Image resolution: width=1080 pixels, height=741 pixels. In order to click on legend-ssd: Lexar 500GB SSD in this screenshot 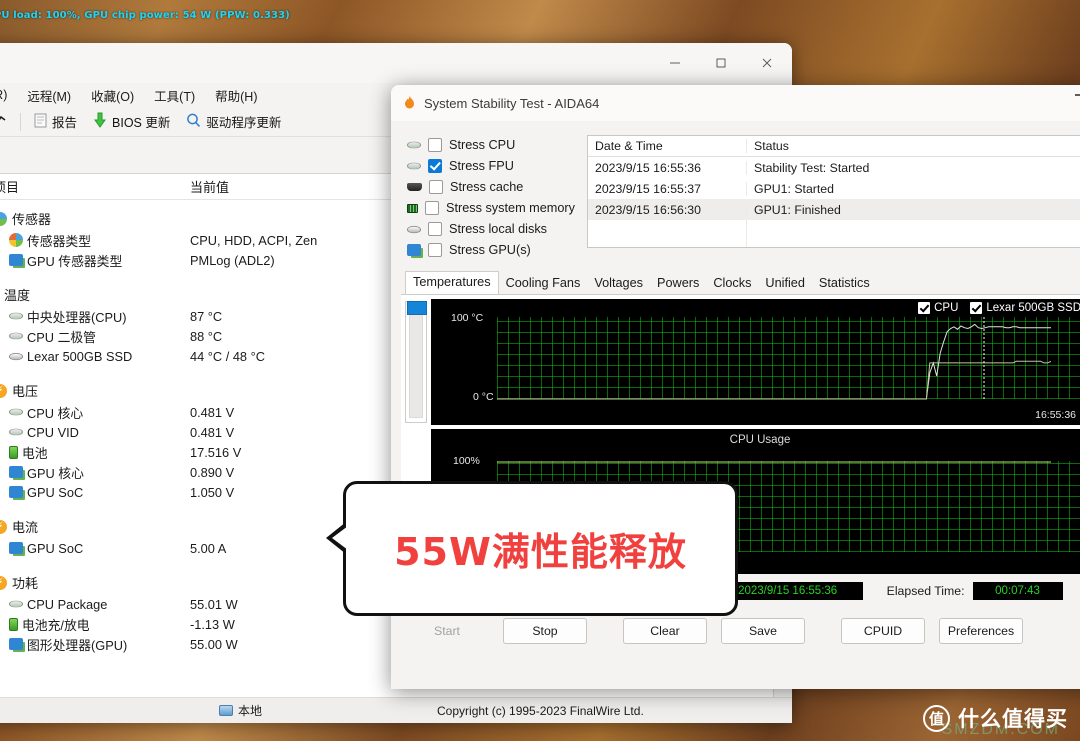, I will do `click(1025, 308)`.